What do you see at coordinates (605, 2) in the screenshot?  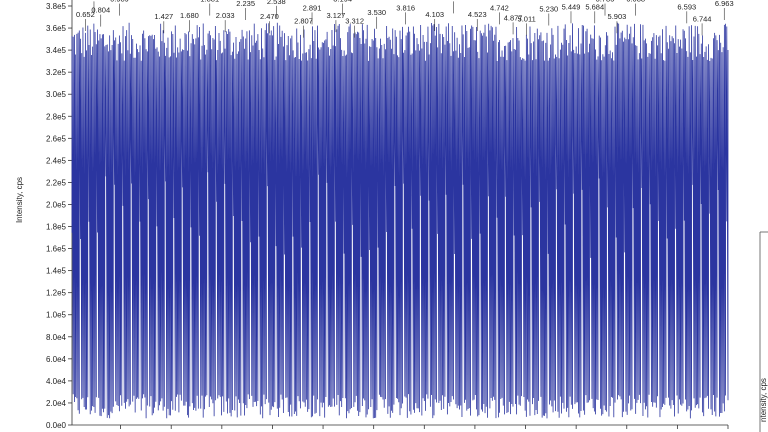 I see `peak-label: 5.785` at bounding box center [605, 2].